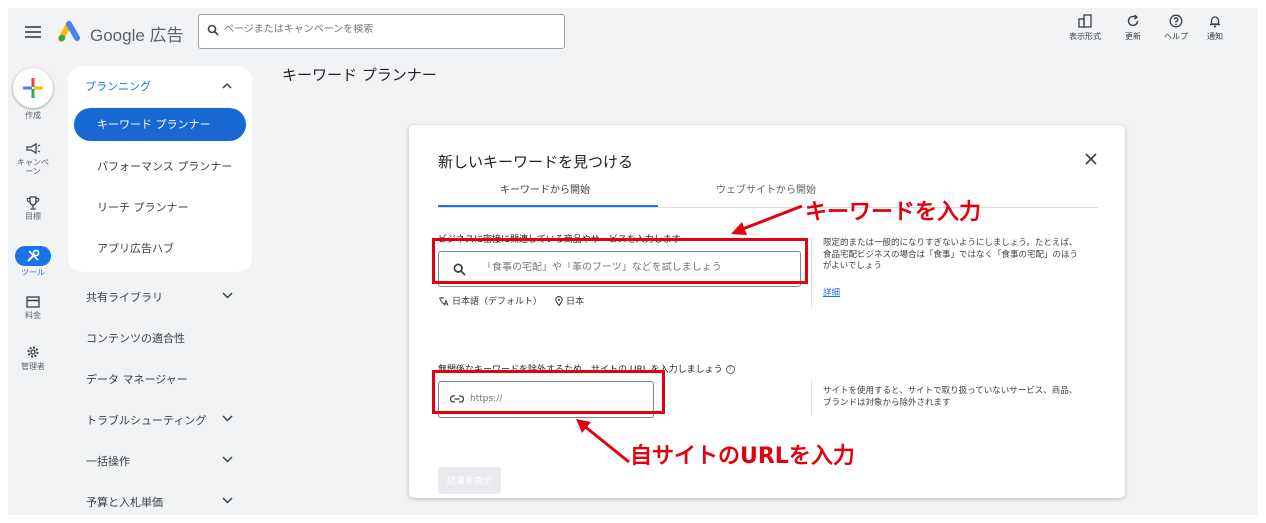 This screenshot has width=1266, height=523. What do you see at coordinates (1085, 36) in the screenshot?
I see `tool-label: 表示形式` at bounding box center [1085, 36].